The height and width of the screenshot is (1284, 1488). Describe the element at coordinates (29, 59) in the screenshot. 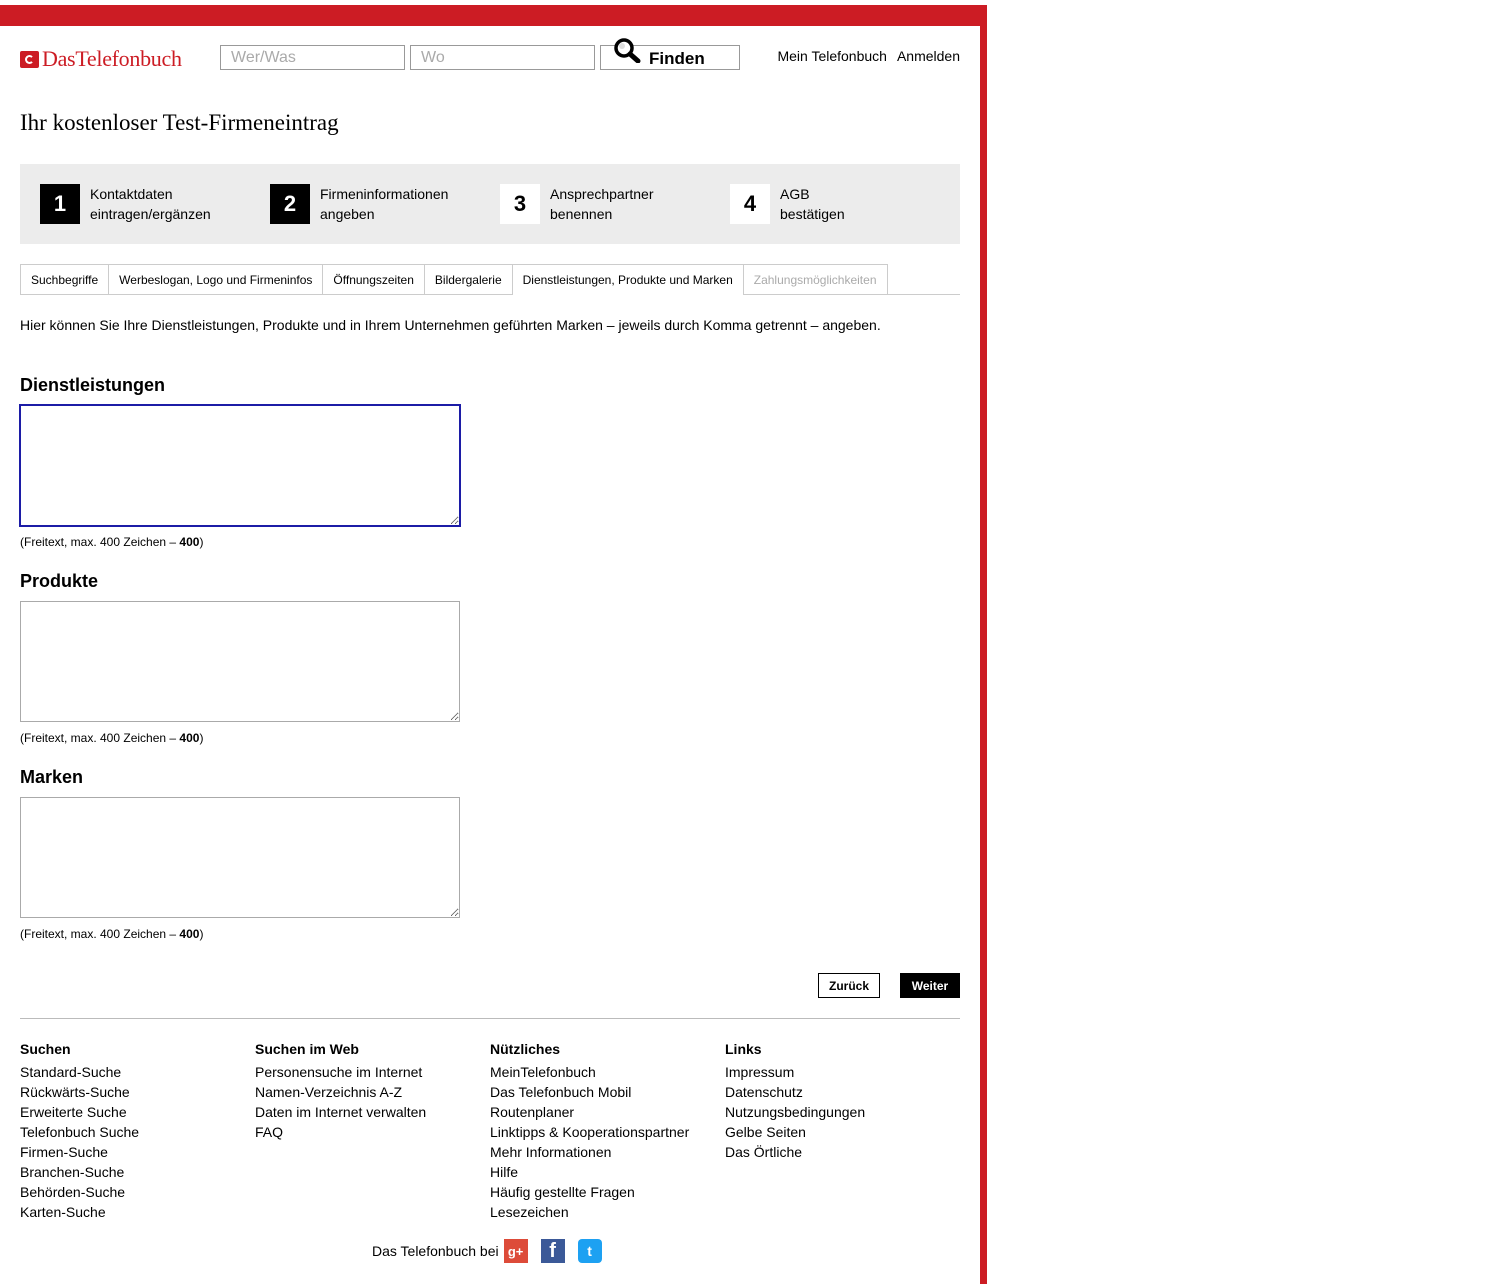

I see `telefonbuch-logo-icon` at that location.